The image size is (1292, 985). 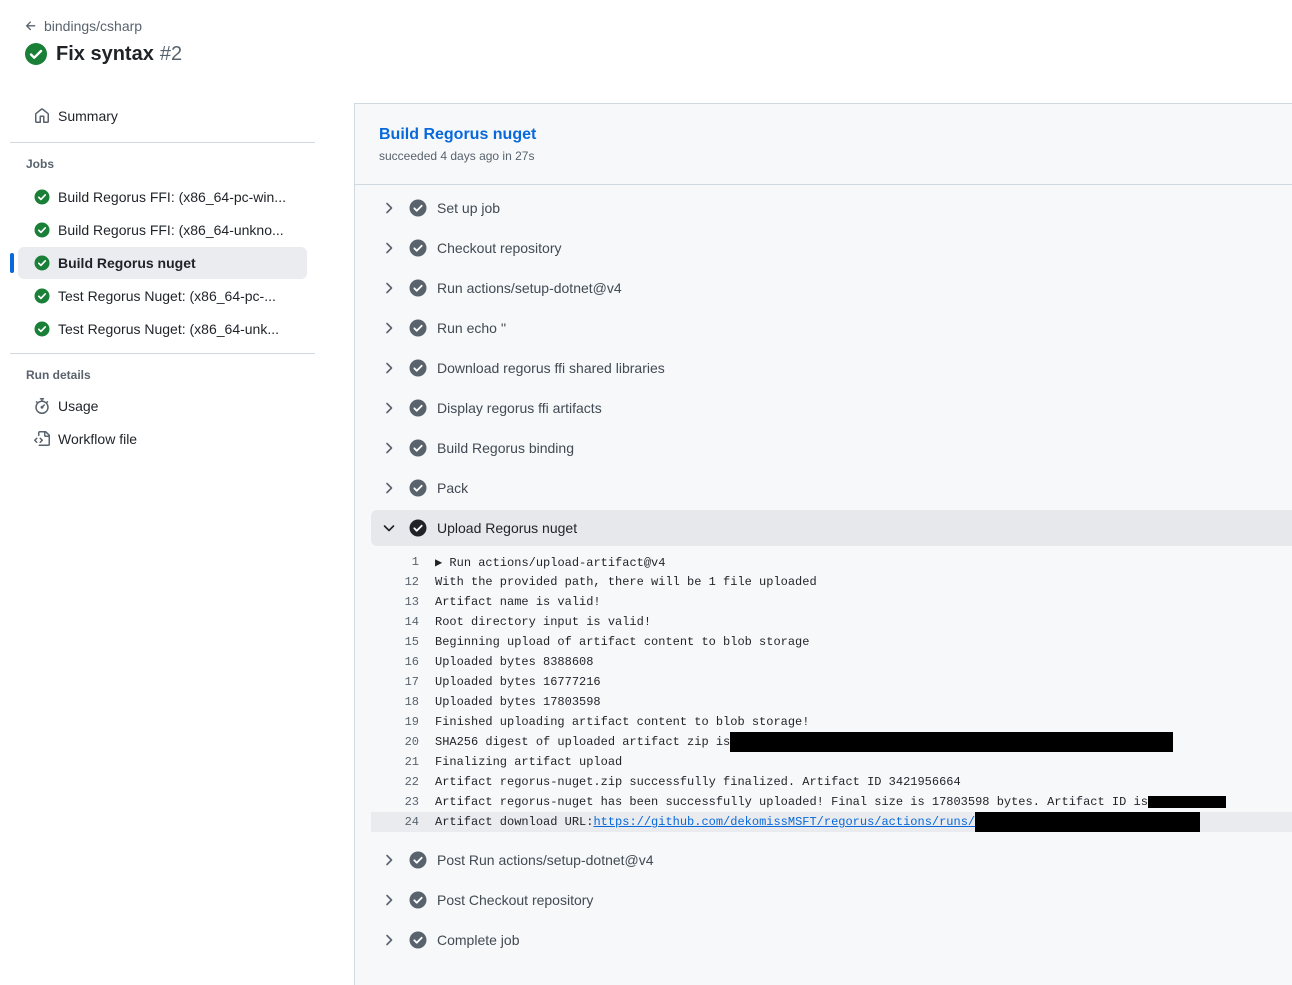 I want to click on step-item: Set up job, so click(x=831, y=208).